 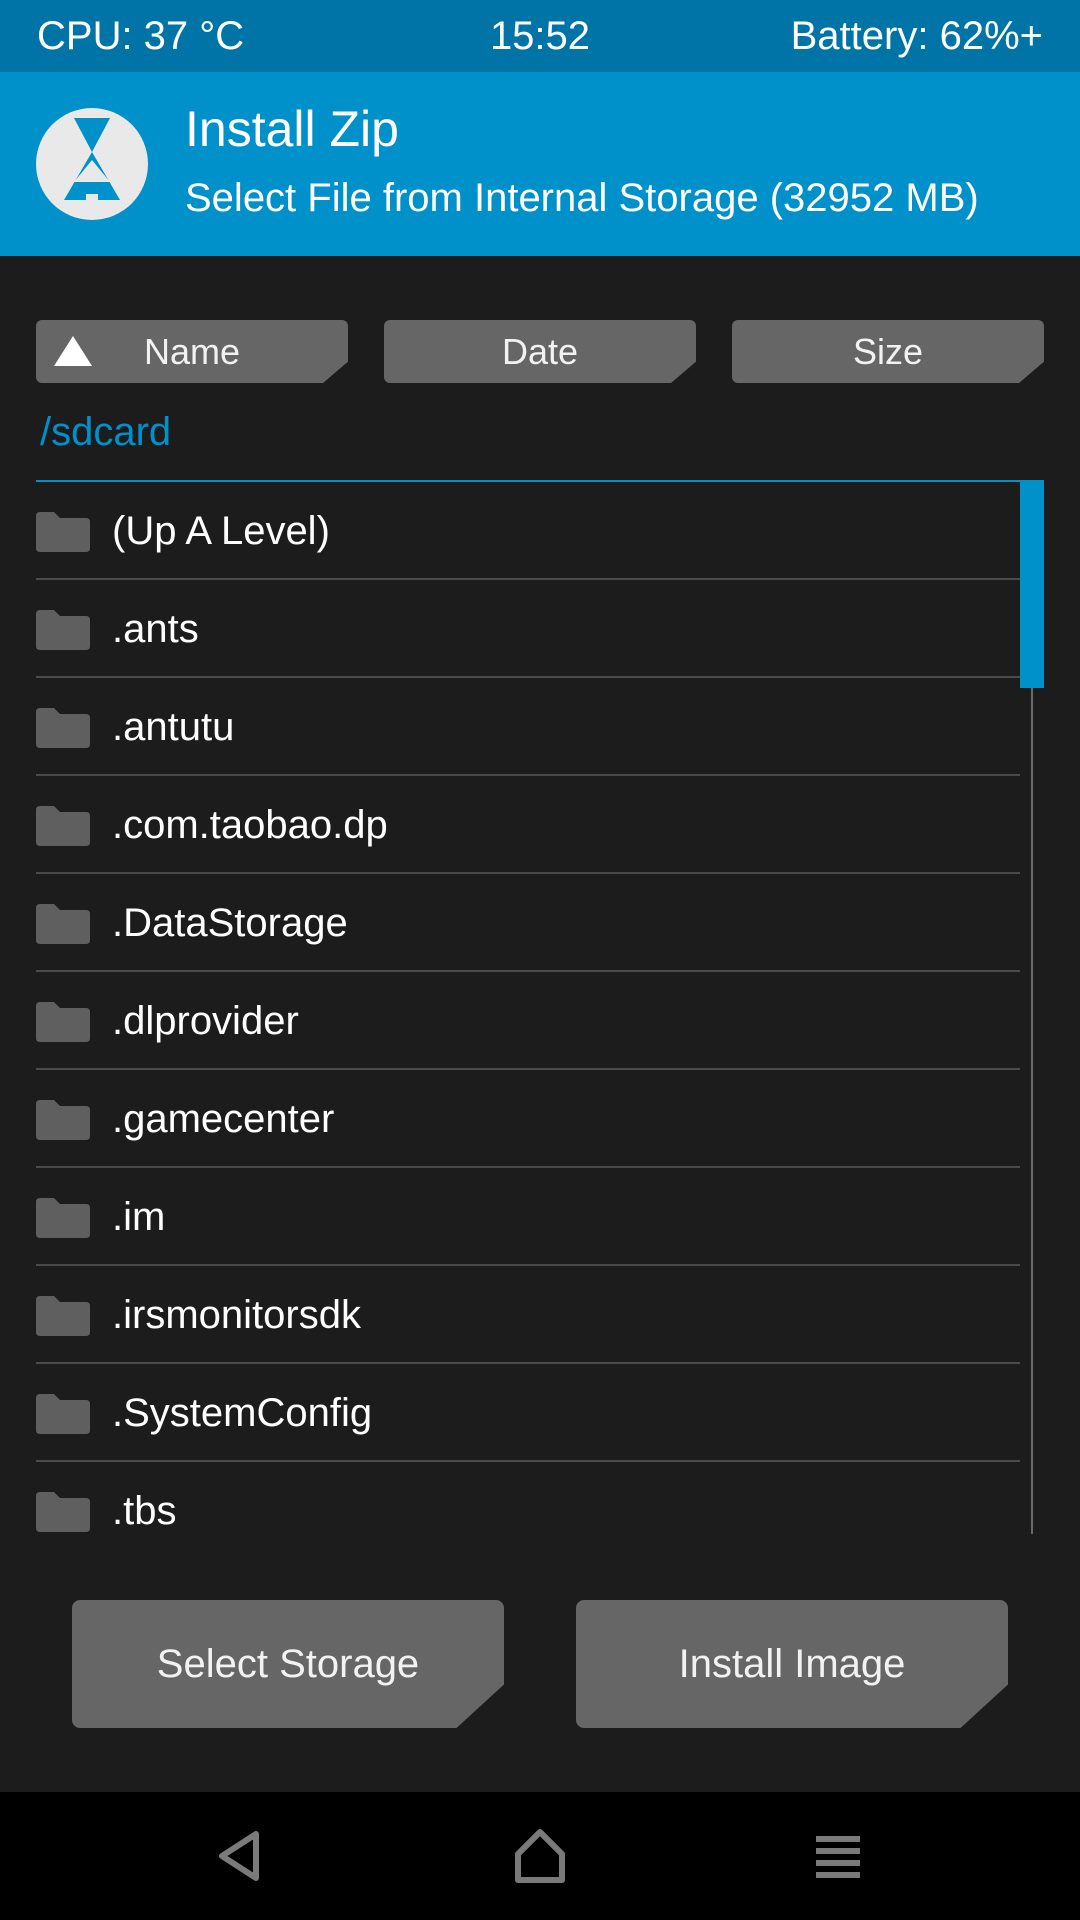 What do you see at coordinates (242, 1413) in the screenshot?
I see `file-name-label: .SystemConfig` at bounding box center [242, 1413].